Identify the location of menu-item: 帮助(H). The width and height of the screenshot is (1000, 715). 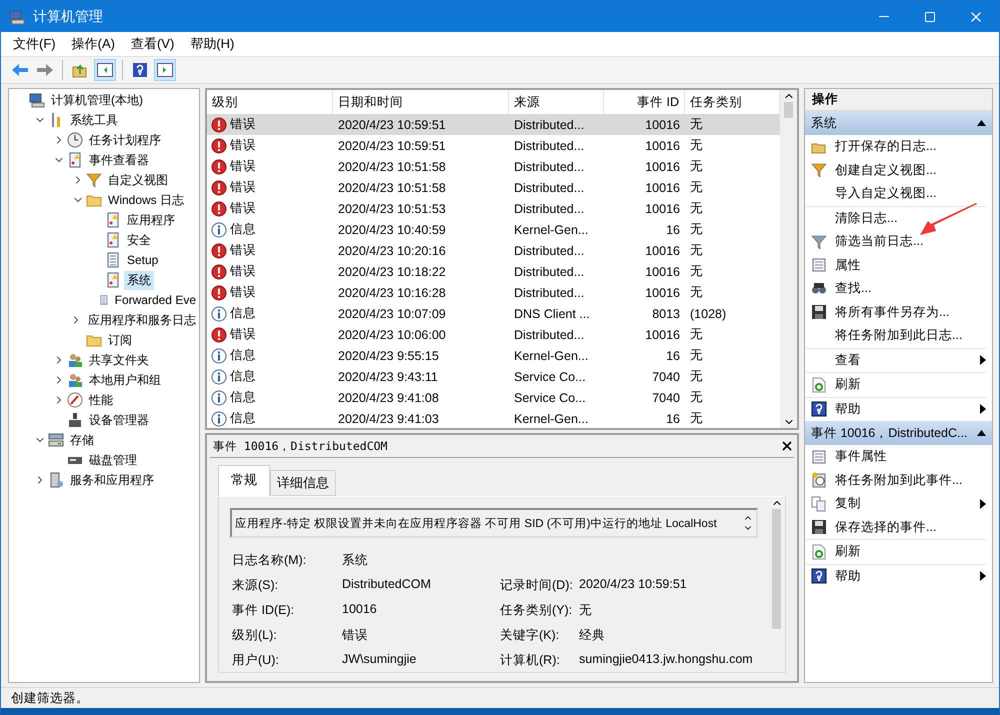
(212, 44).